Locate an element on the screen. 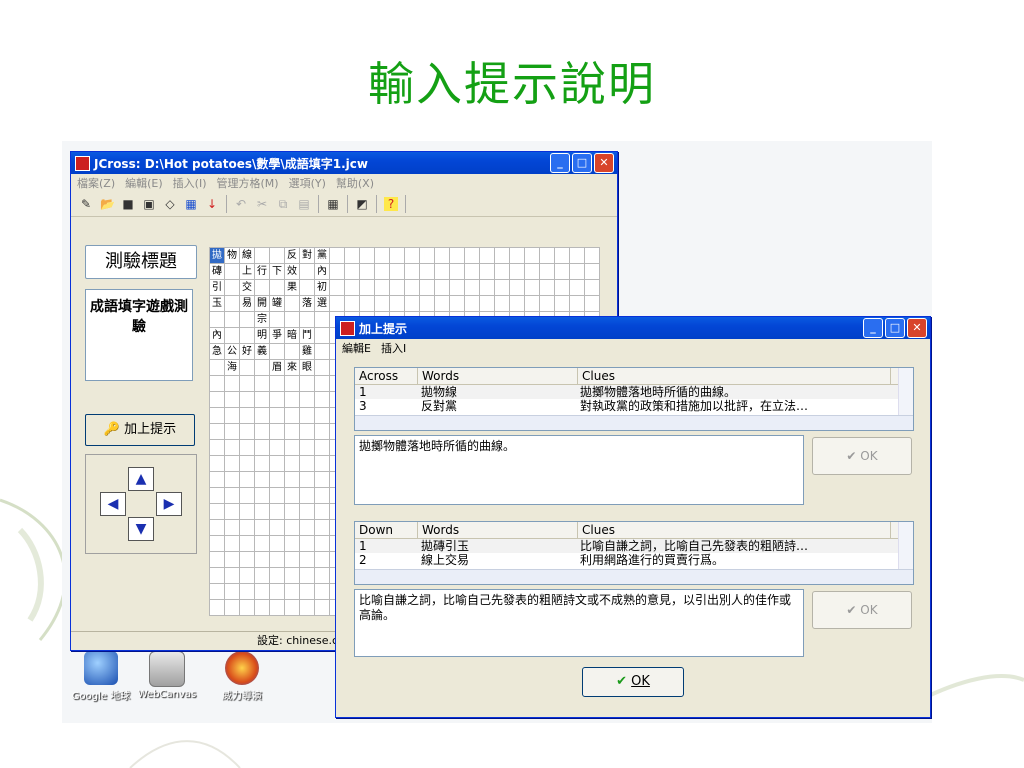 The image size is (1024, 768). grid-cell: 雞 is located at coordinates (307, 351).